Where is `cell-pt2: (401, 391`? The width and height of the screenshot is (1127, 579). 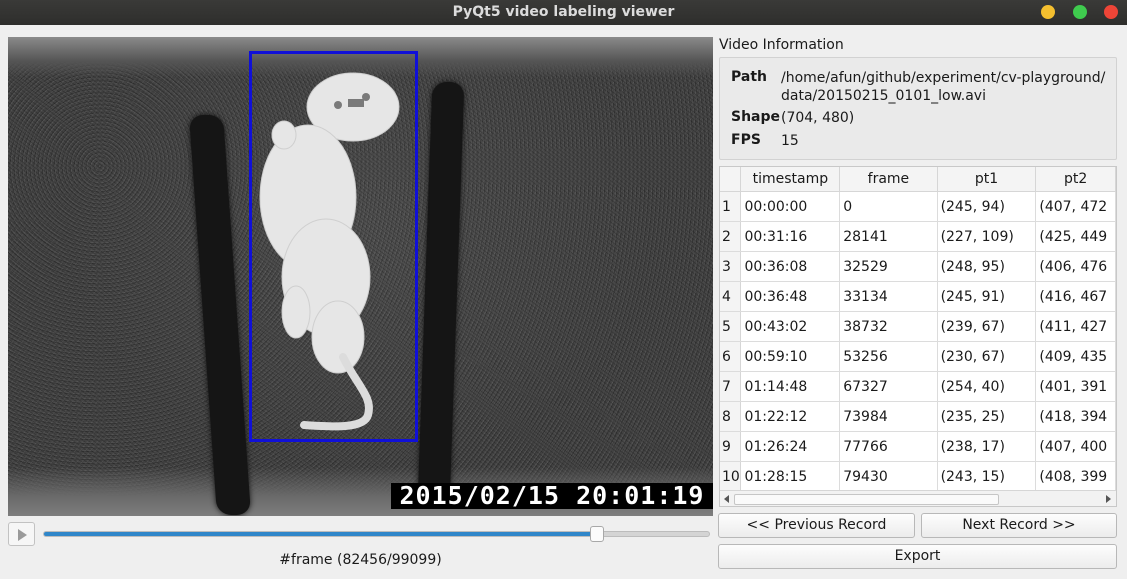
cell-pt2: (401, 391 is located at coordinates (1075, 386).